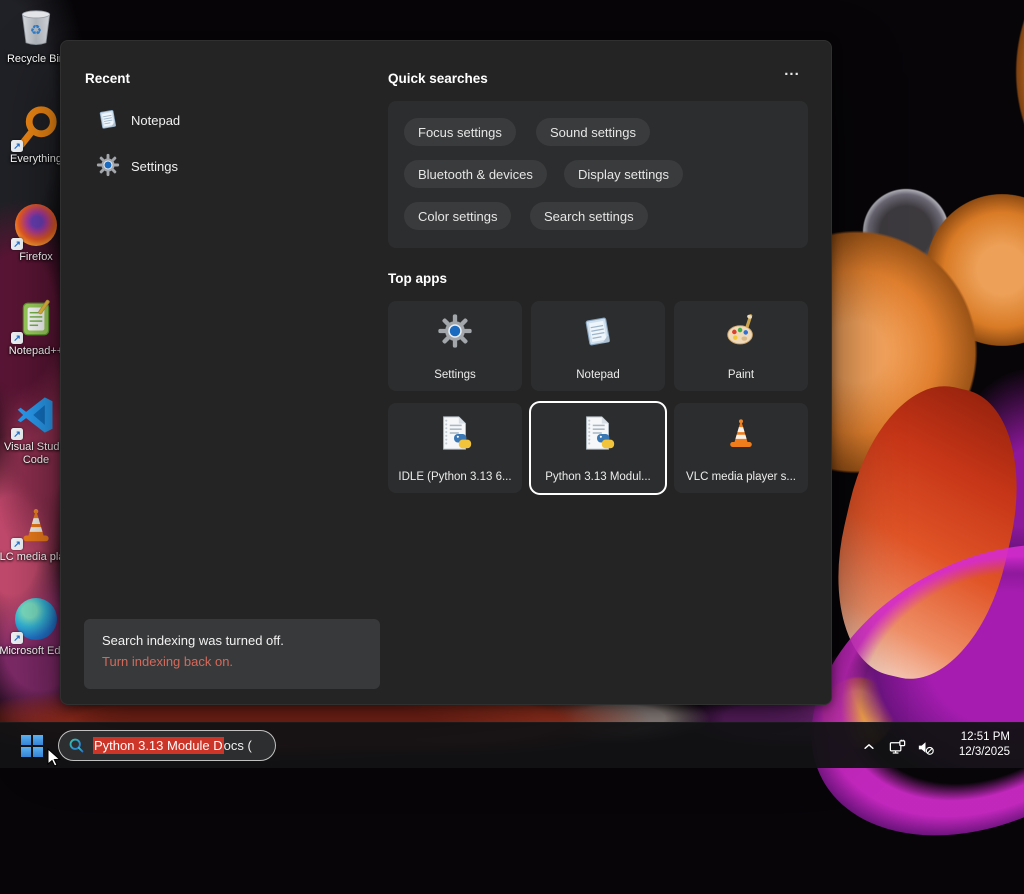 The height and width of the screenshot is (894, 1024). What do you see at coordinates (238, 745) in the screenshot?
I see `search-text-rest: ocs (` at bounding box center [238, 745].